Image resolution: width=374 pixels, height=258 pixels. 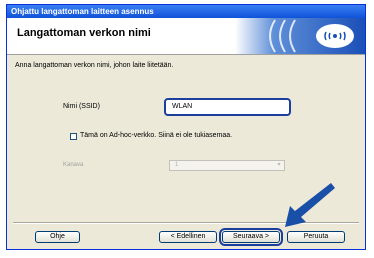 I want to click on back-button: < Edellinen, so click(x=188, y=237).